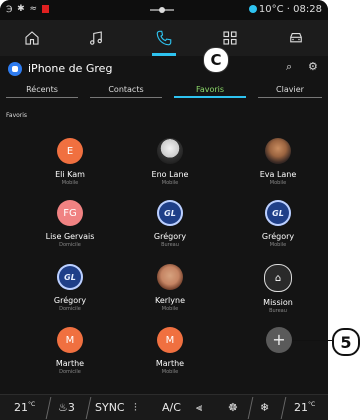 The height and width of the screenshot is (420, 364). I want to click on favorite-contact: GL Grégory Domicile, so click(70, 288).